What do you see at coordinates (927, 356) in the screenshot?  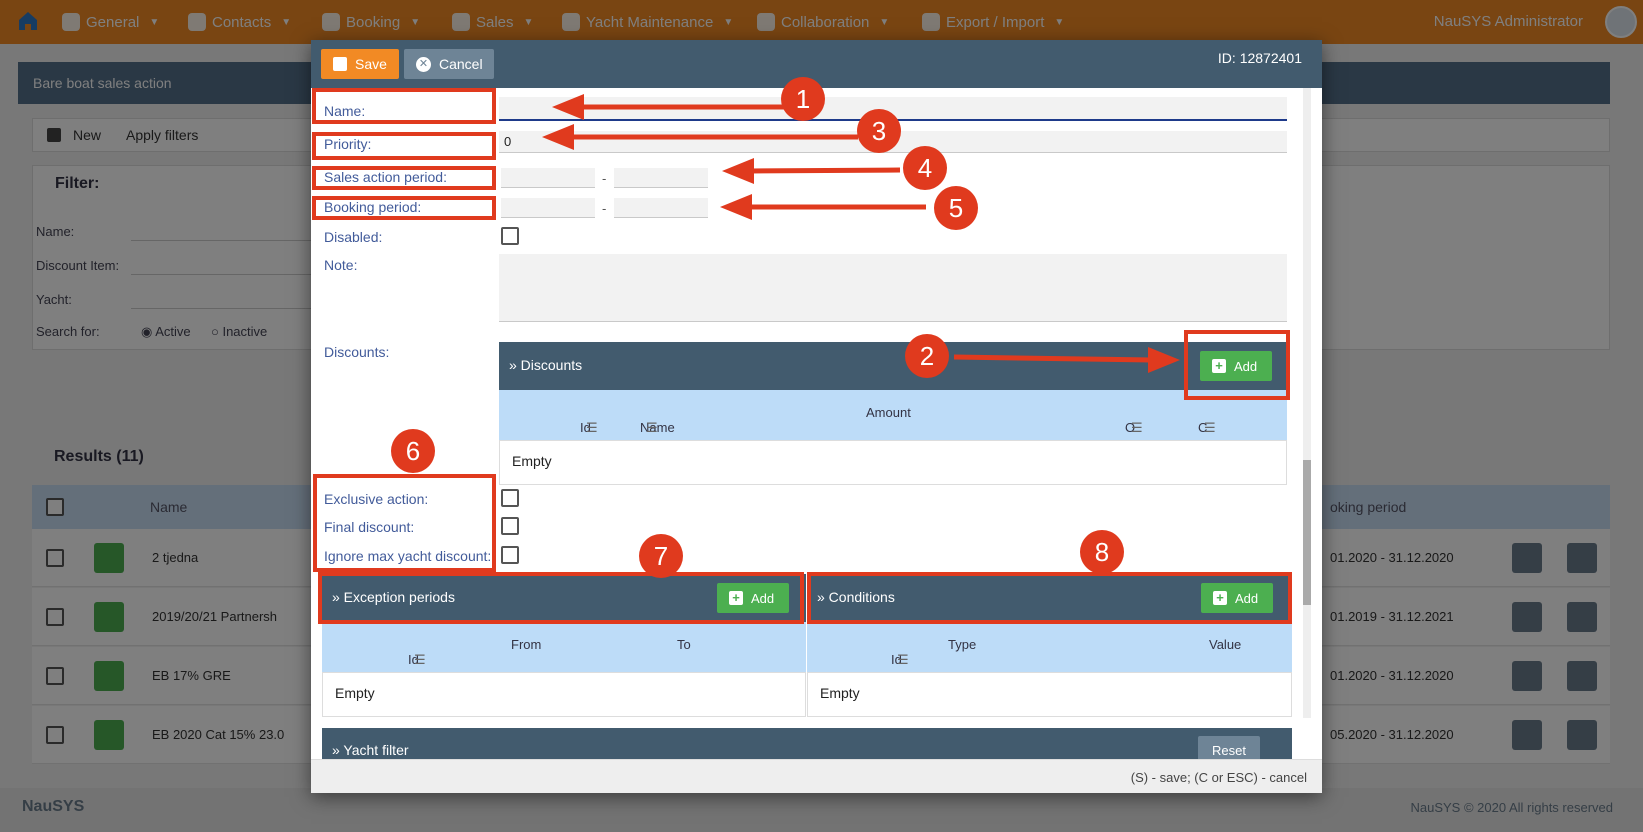 I see `annotation-marker-2: 2` at bounding box center [927, 356].